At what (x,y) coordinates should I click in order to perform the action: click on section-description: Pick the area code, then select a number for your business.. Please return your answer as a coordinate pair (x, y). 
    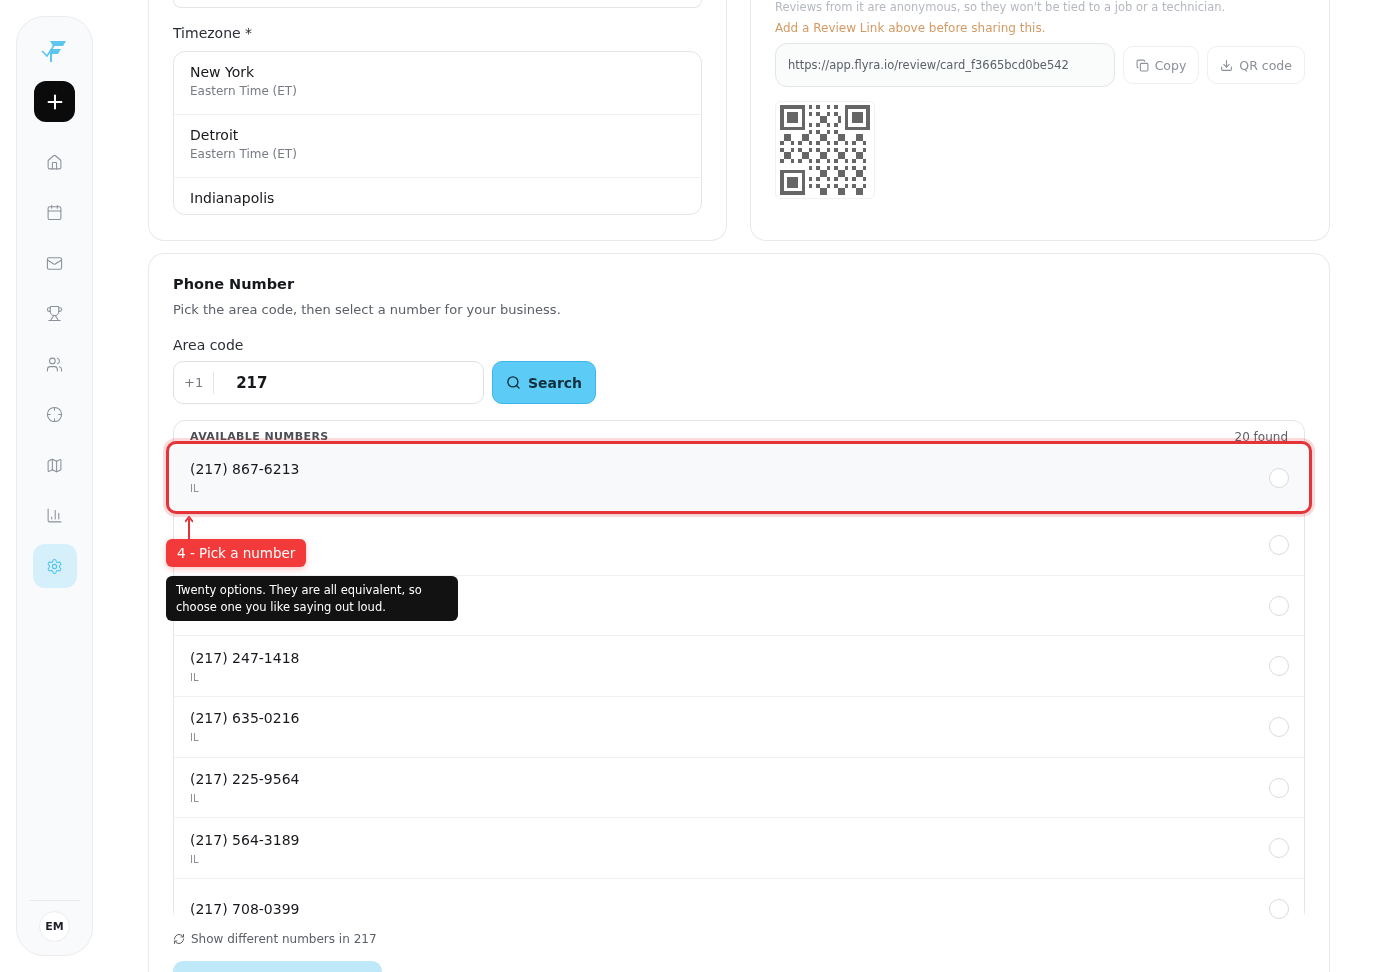
    Looking at the image, I should click on (367, 309).